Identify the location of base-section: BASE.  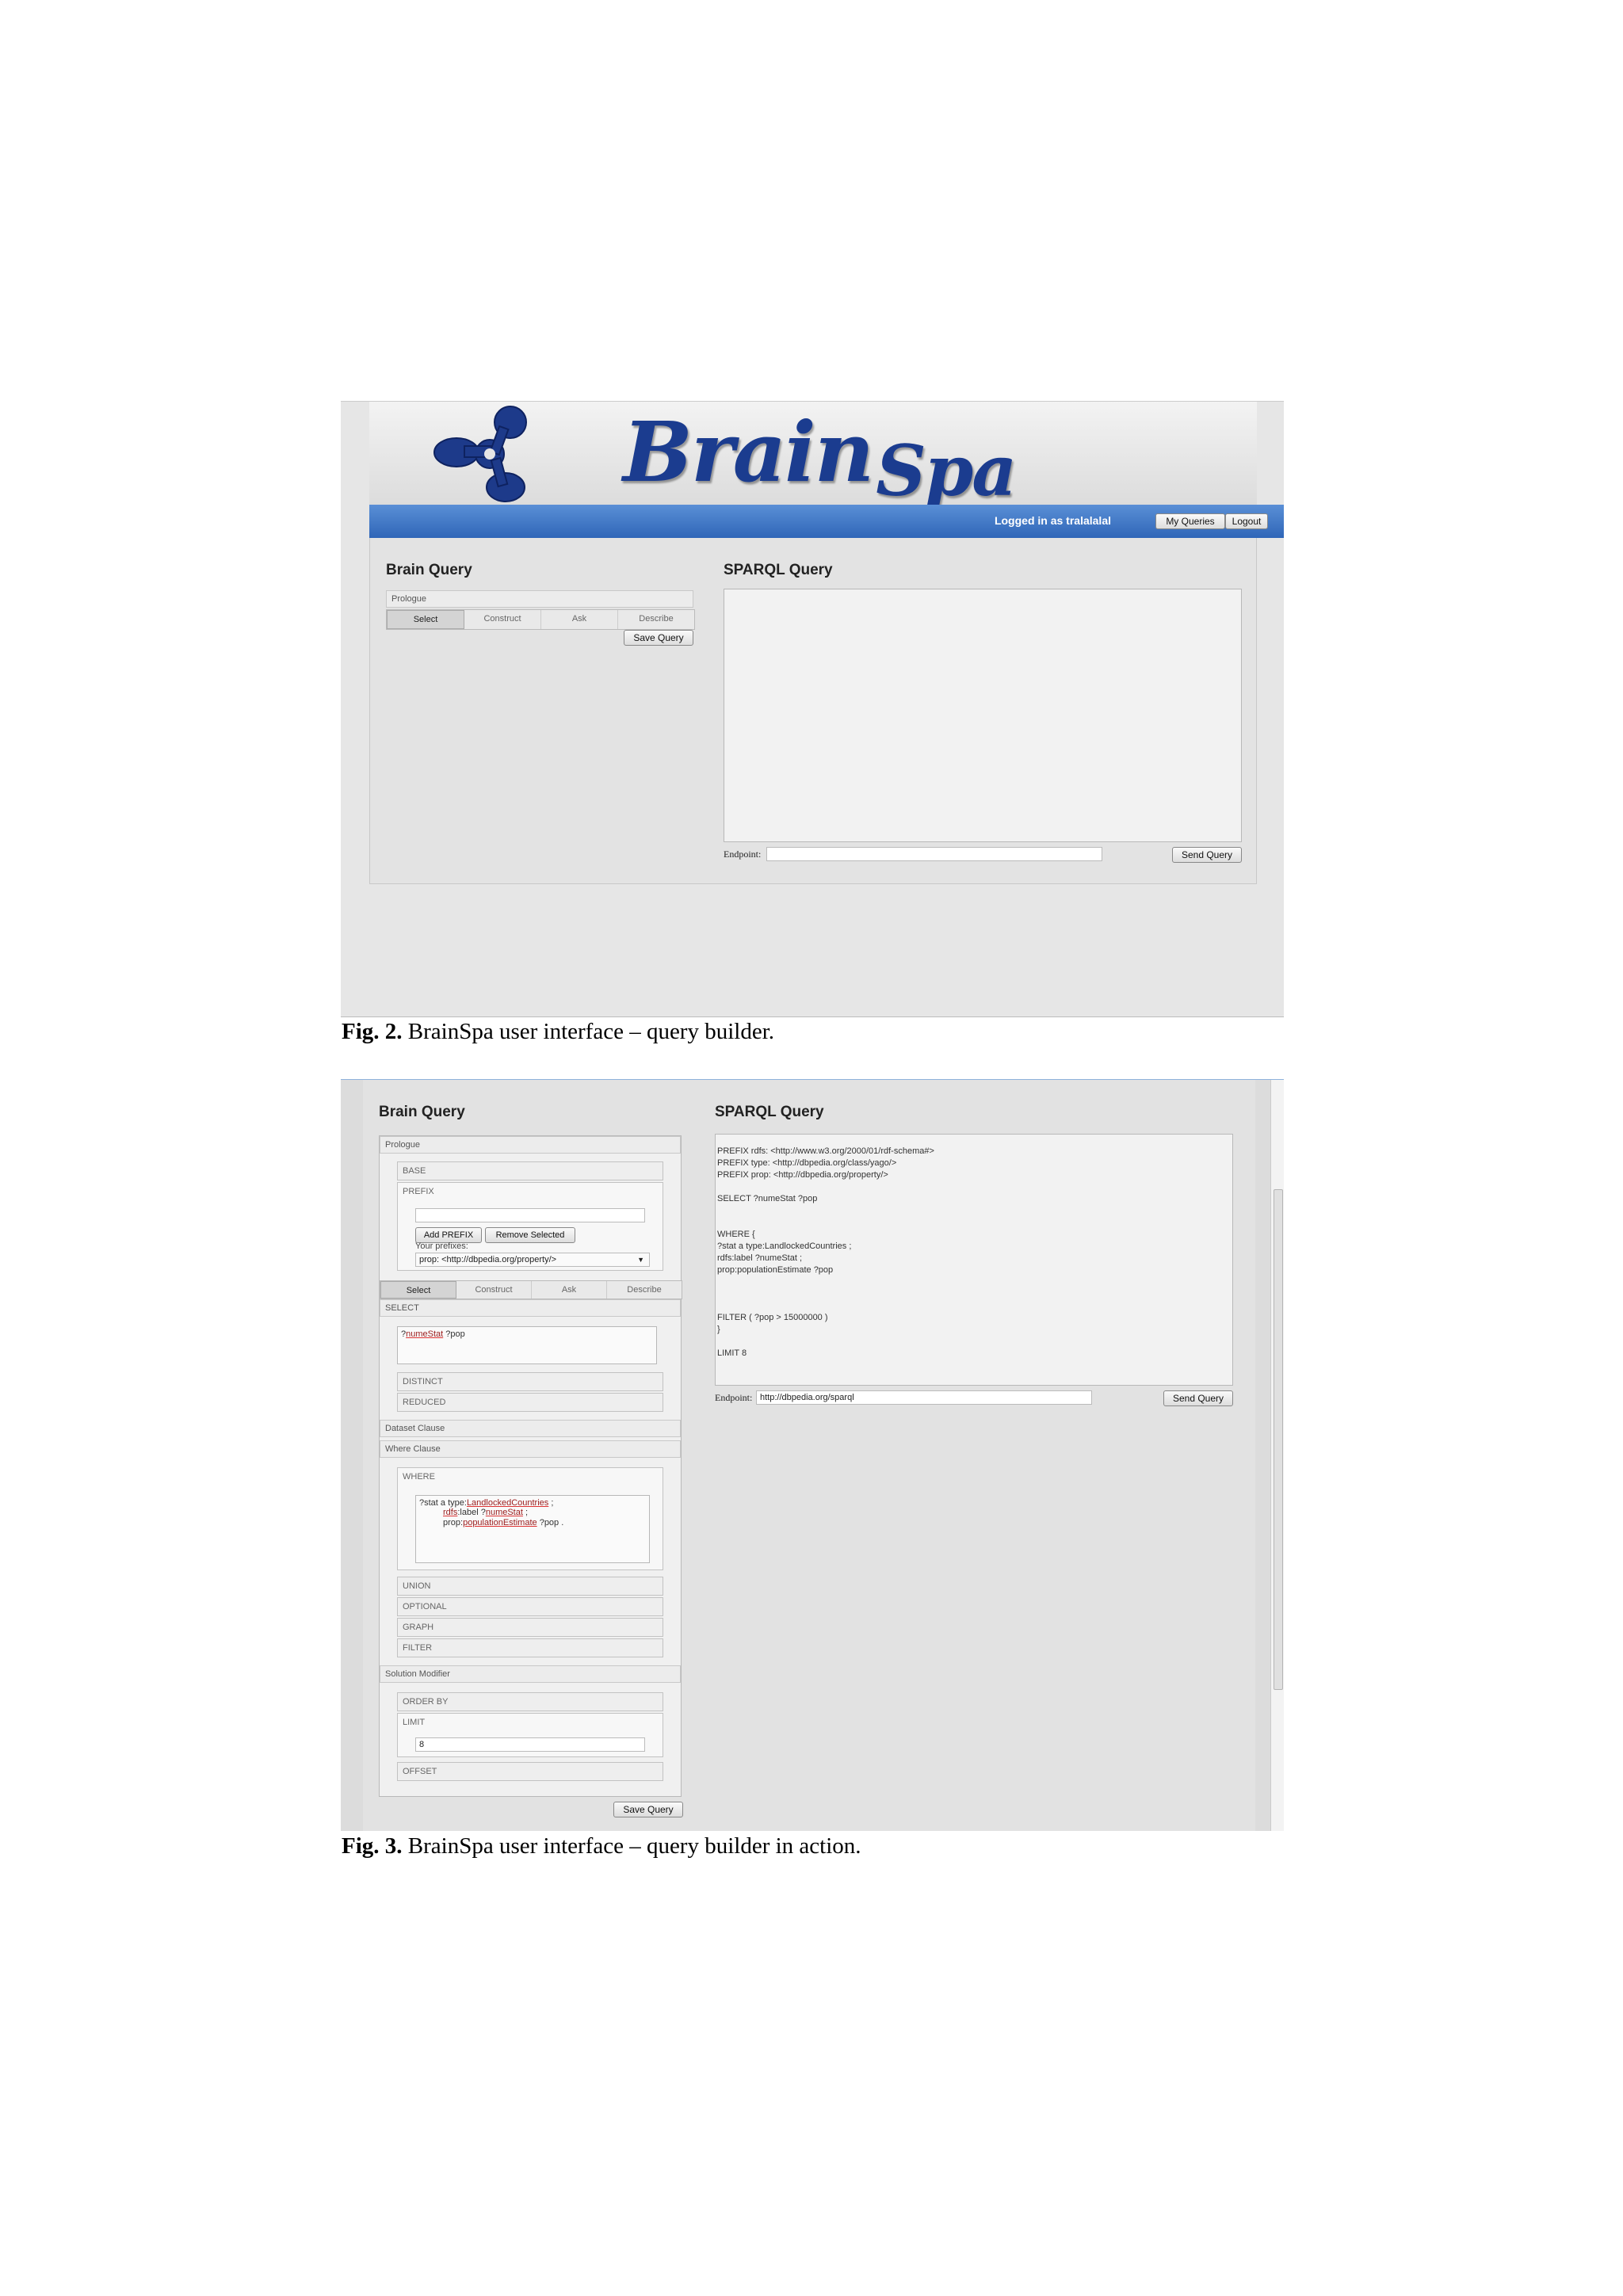
(530, 1170).